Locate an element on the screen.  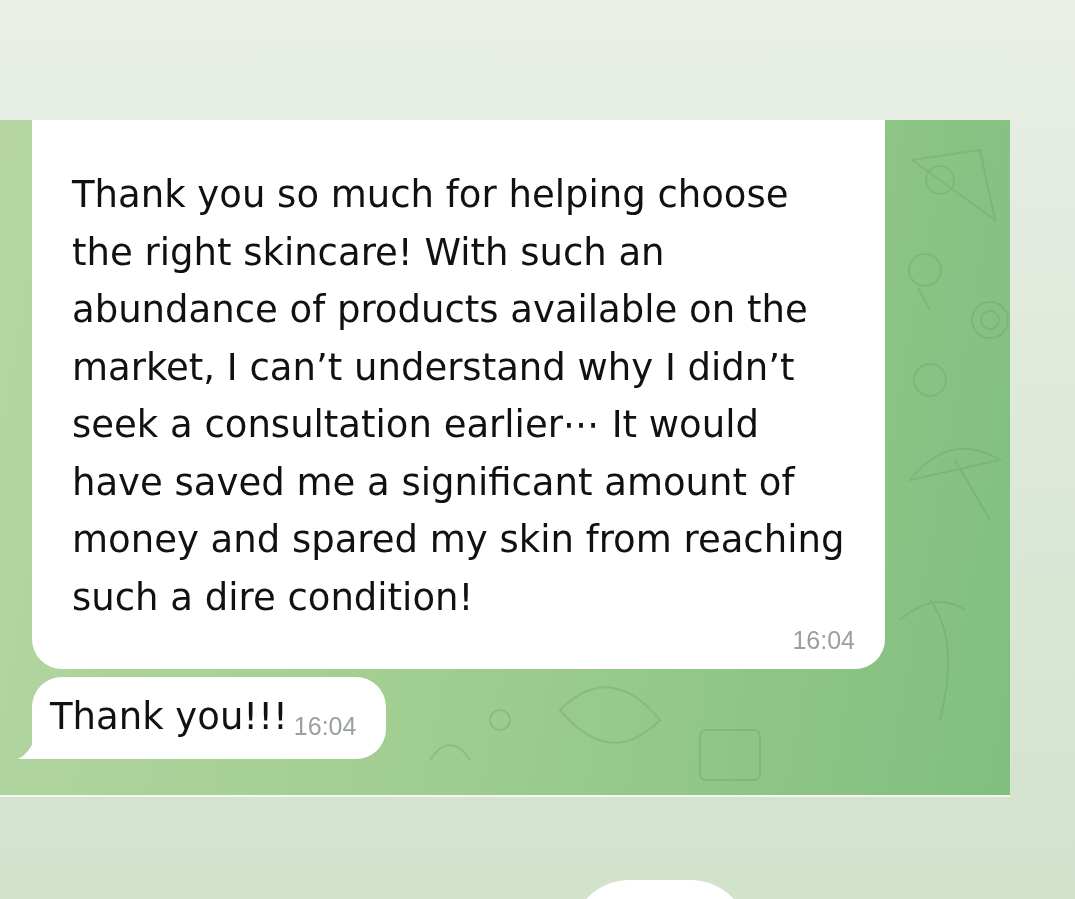
message-text: Thank you!!! is located at coordinates (169, 717).